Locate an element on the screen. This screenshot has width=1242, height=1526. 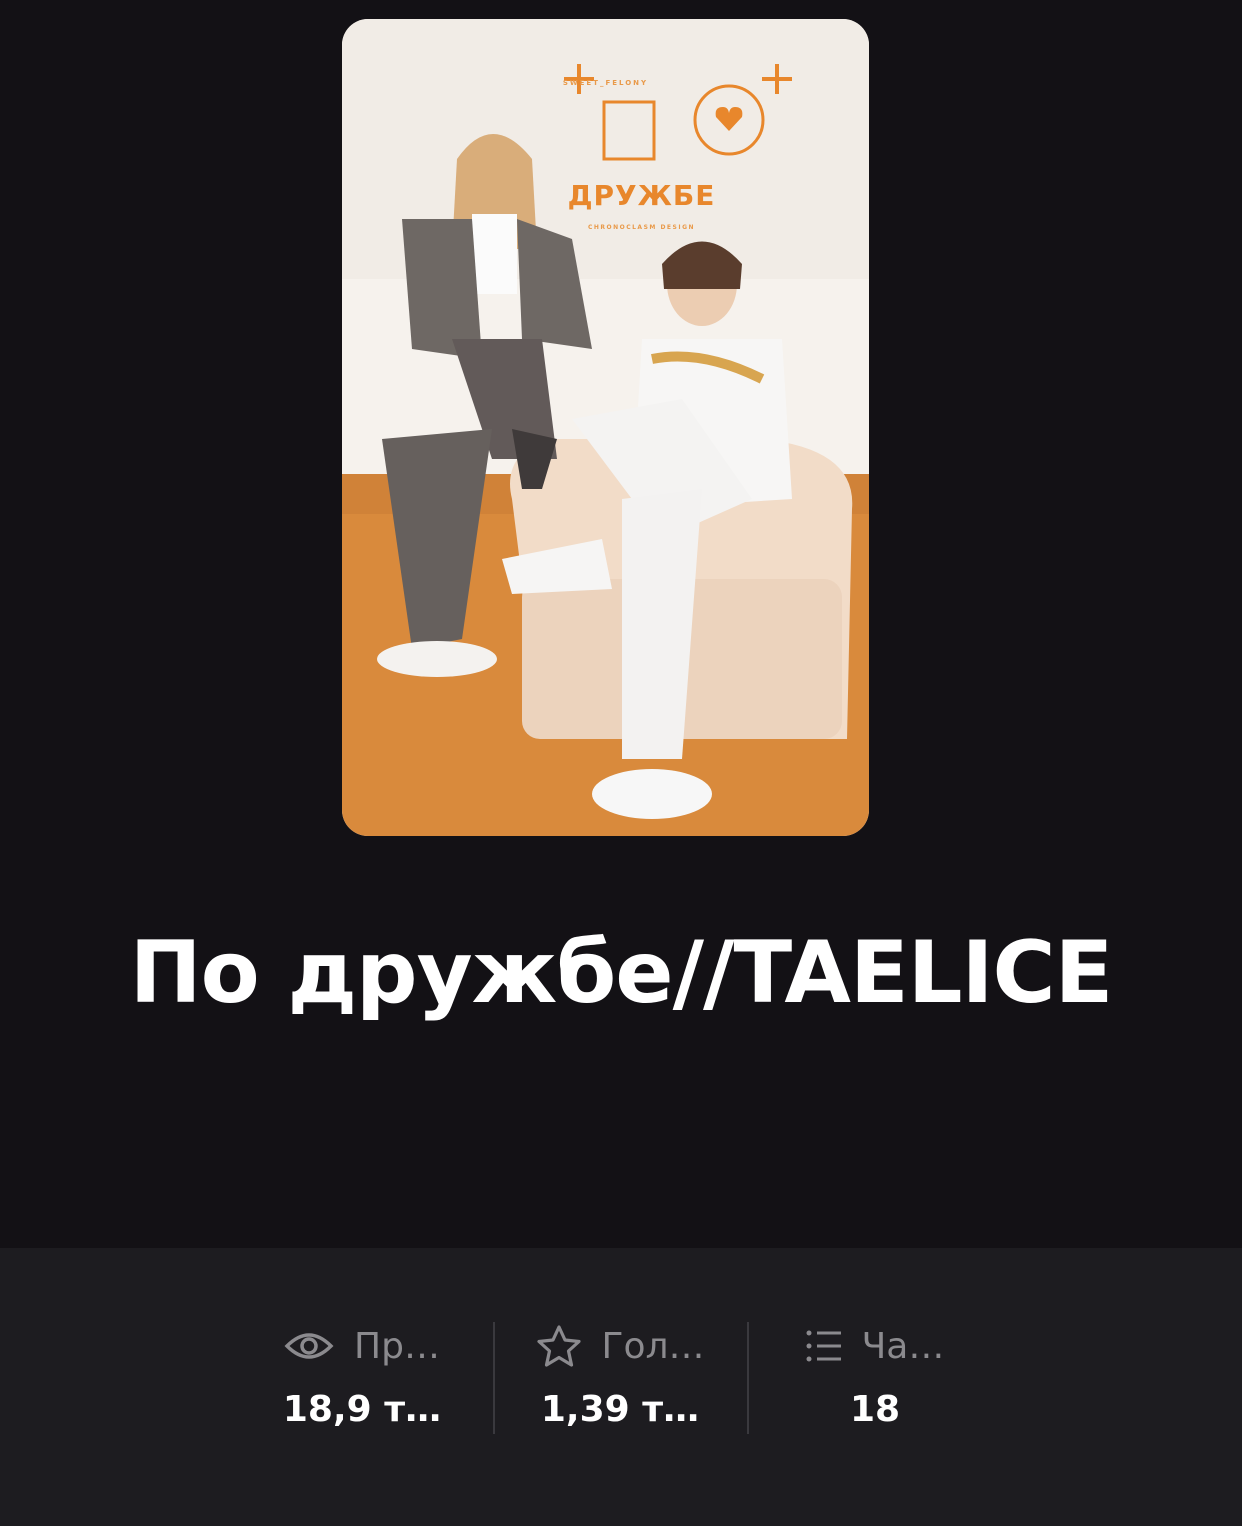
star-icon is located at coordinates (559, 1346).